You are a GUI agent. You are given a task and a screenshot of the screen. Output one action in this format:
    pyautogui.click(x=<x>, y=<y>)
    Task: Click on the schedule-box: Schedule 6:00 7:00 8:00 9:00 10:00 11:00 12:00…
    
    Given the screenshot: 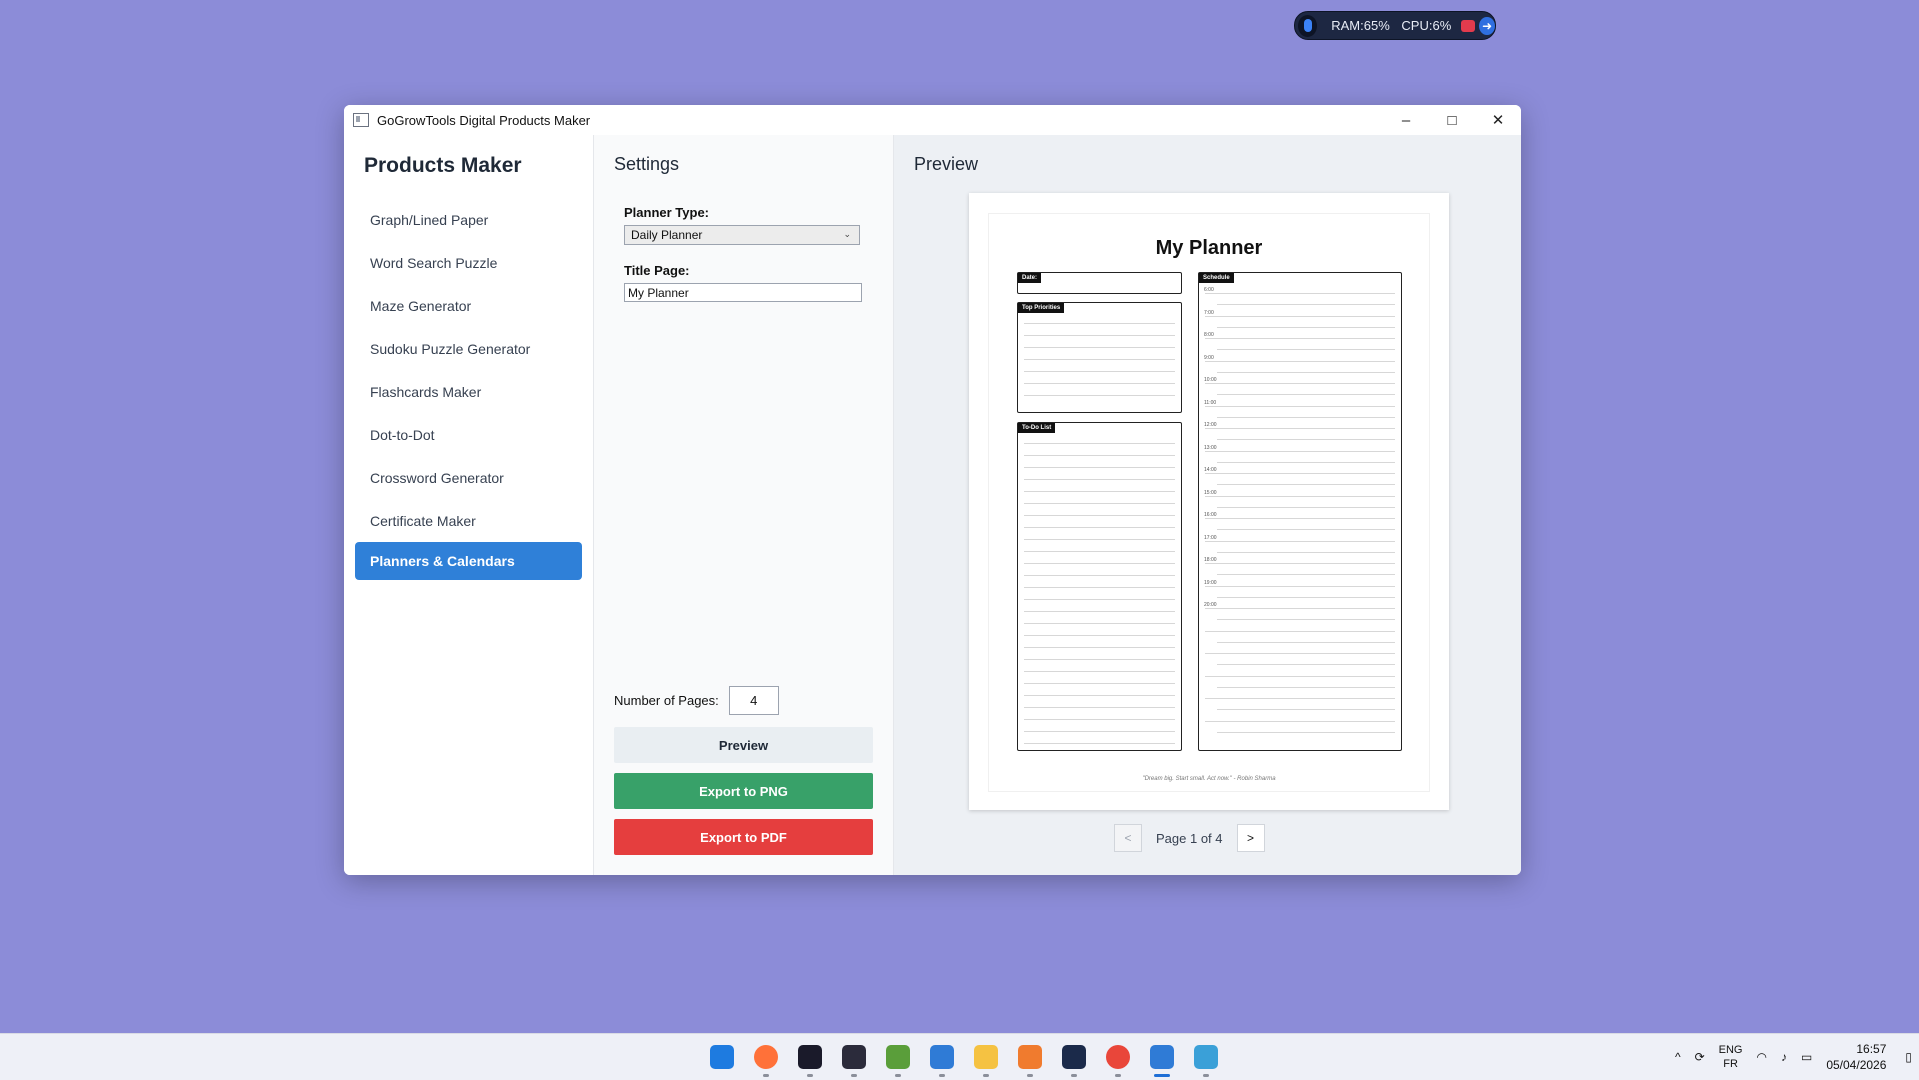 What is the action you would take?
    pyautogui.click(x=1300, y=511)
    